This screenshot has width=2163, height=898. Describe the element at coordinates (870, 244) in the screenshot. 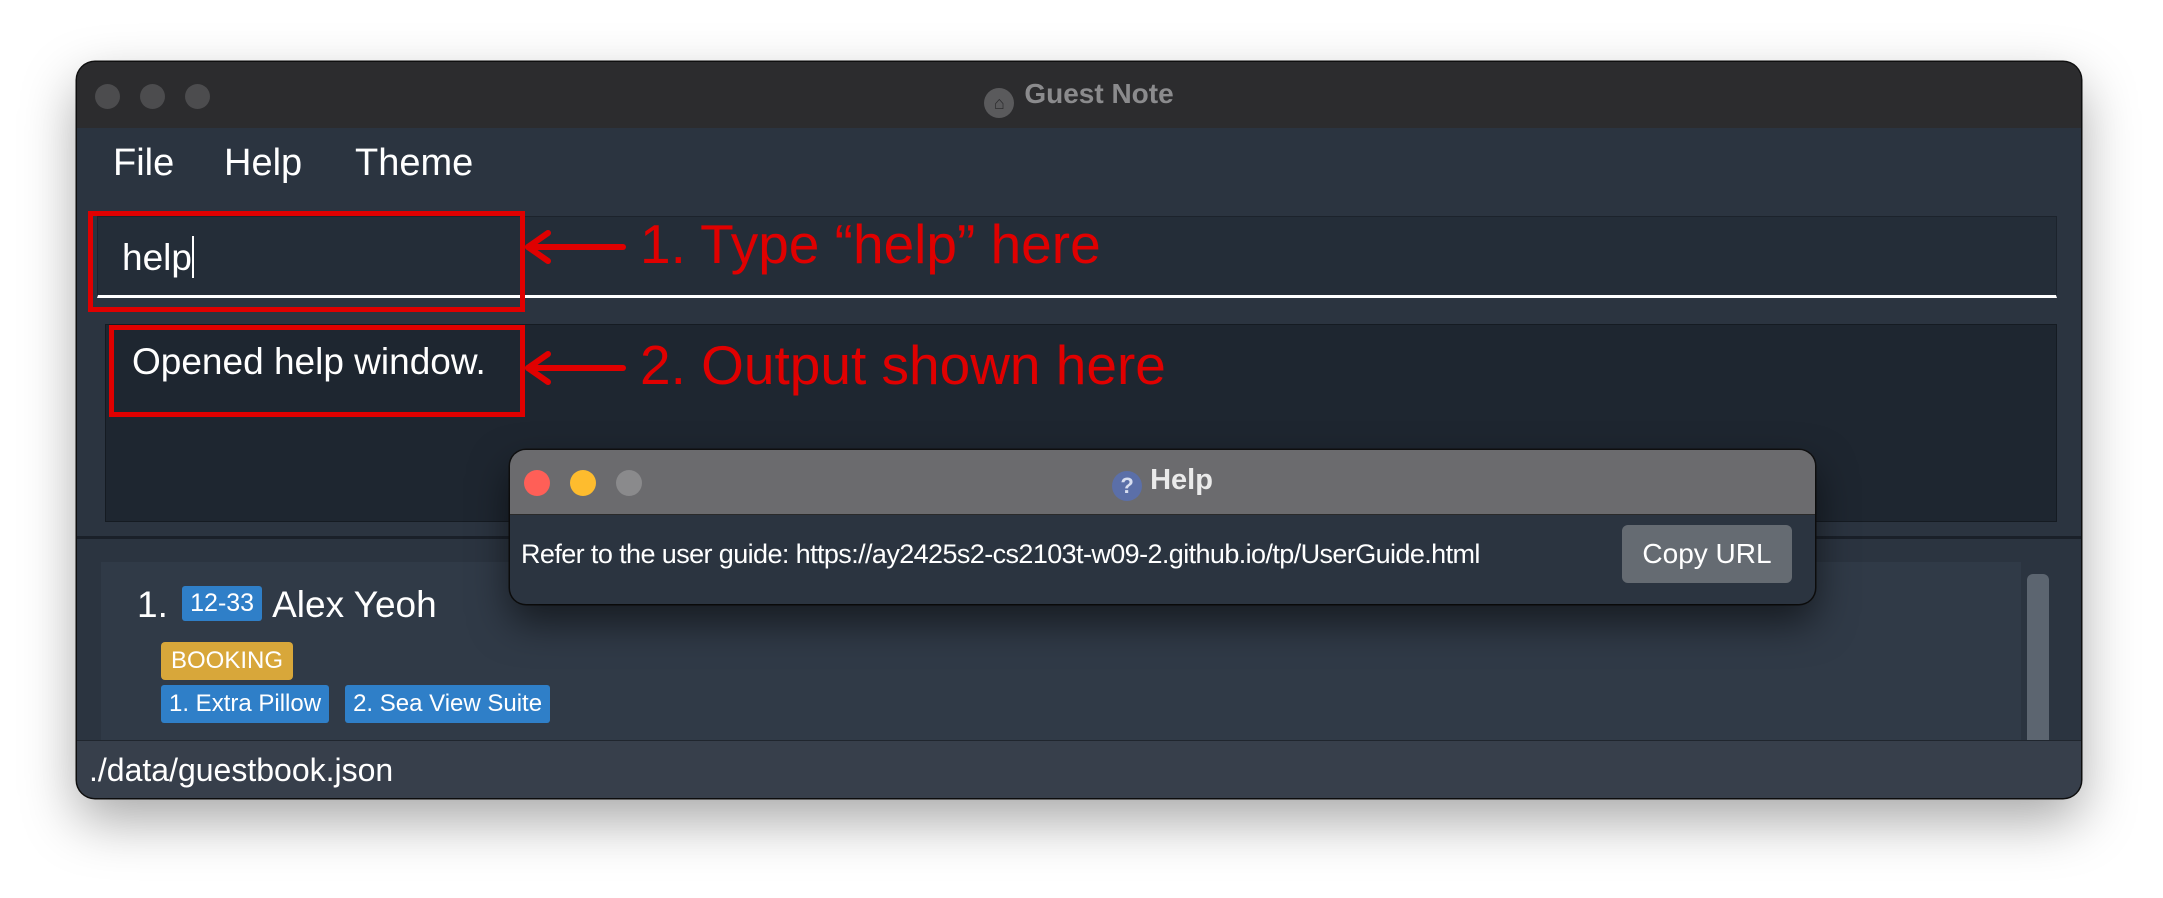

I see `annotation-step1: 1. Type “help” here` at that location.